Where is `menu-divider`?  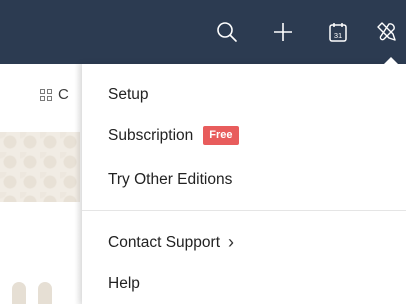 menu-divider is located at coordinates (244, 210).